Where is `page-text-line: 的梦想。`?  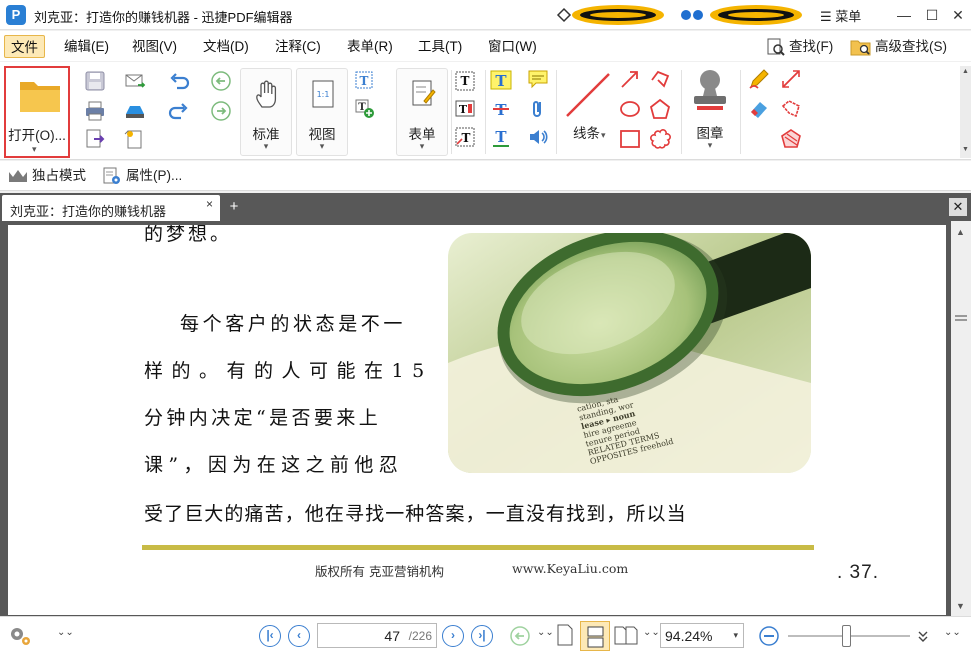
page-text-line: 的梦想。 is located at coordinates (188, 235).